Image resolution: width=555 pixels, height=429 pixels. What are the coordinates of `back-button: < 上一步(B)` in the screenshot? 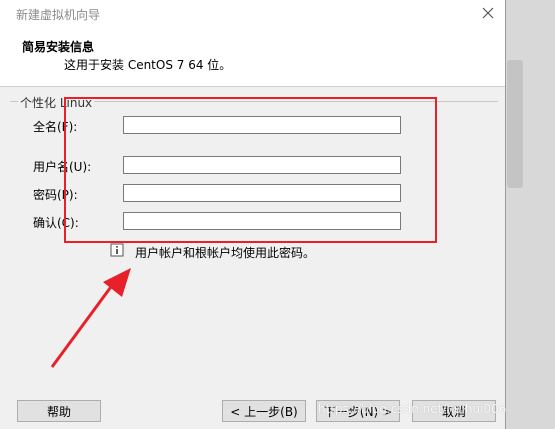 It's located at (264, 411).